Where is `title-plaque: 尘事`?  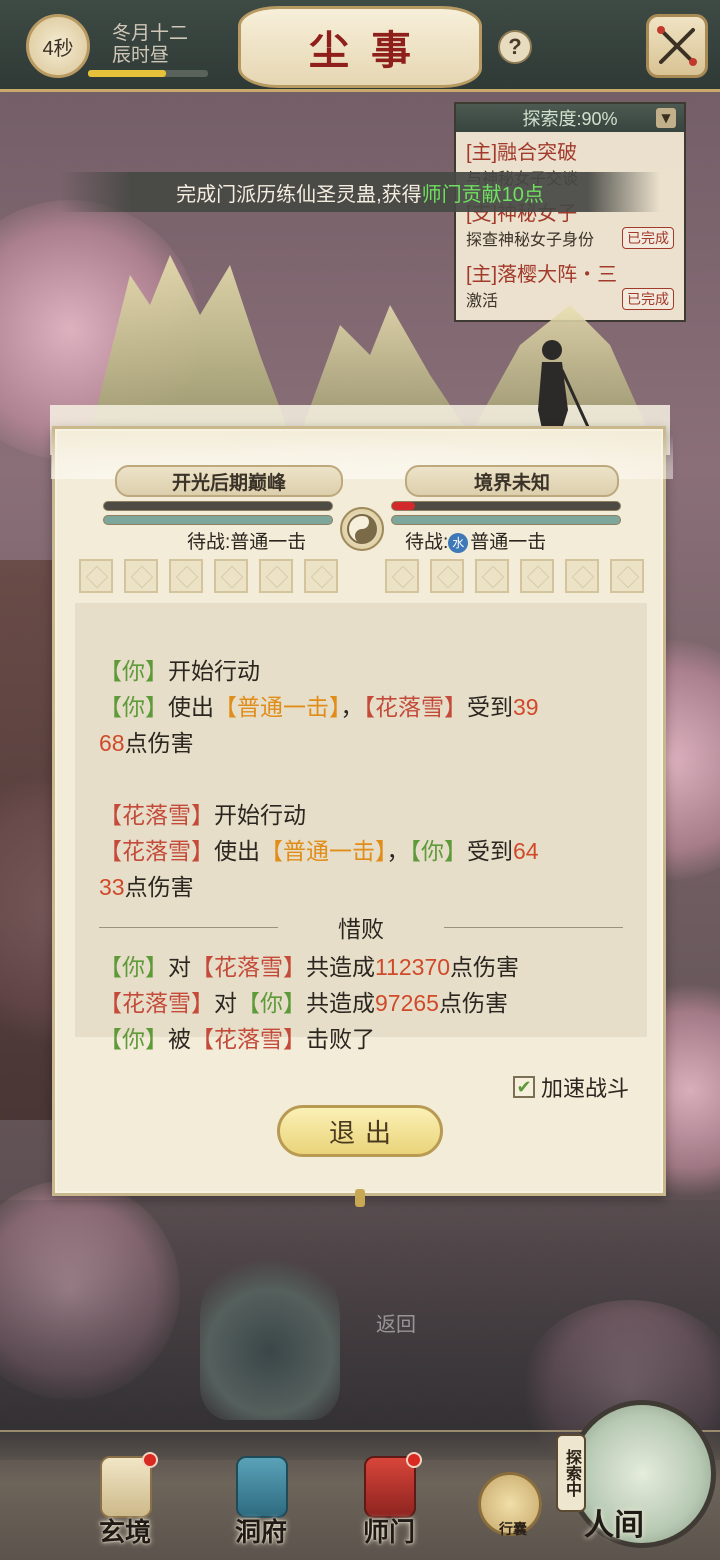
title-plaque: 尘事 is located at coordinates (360, 47).